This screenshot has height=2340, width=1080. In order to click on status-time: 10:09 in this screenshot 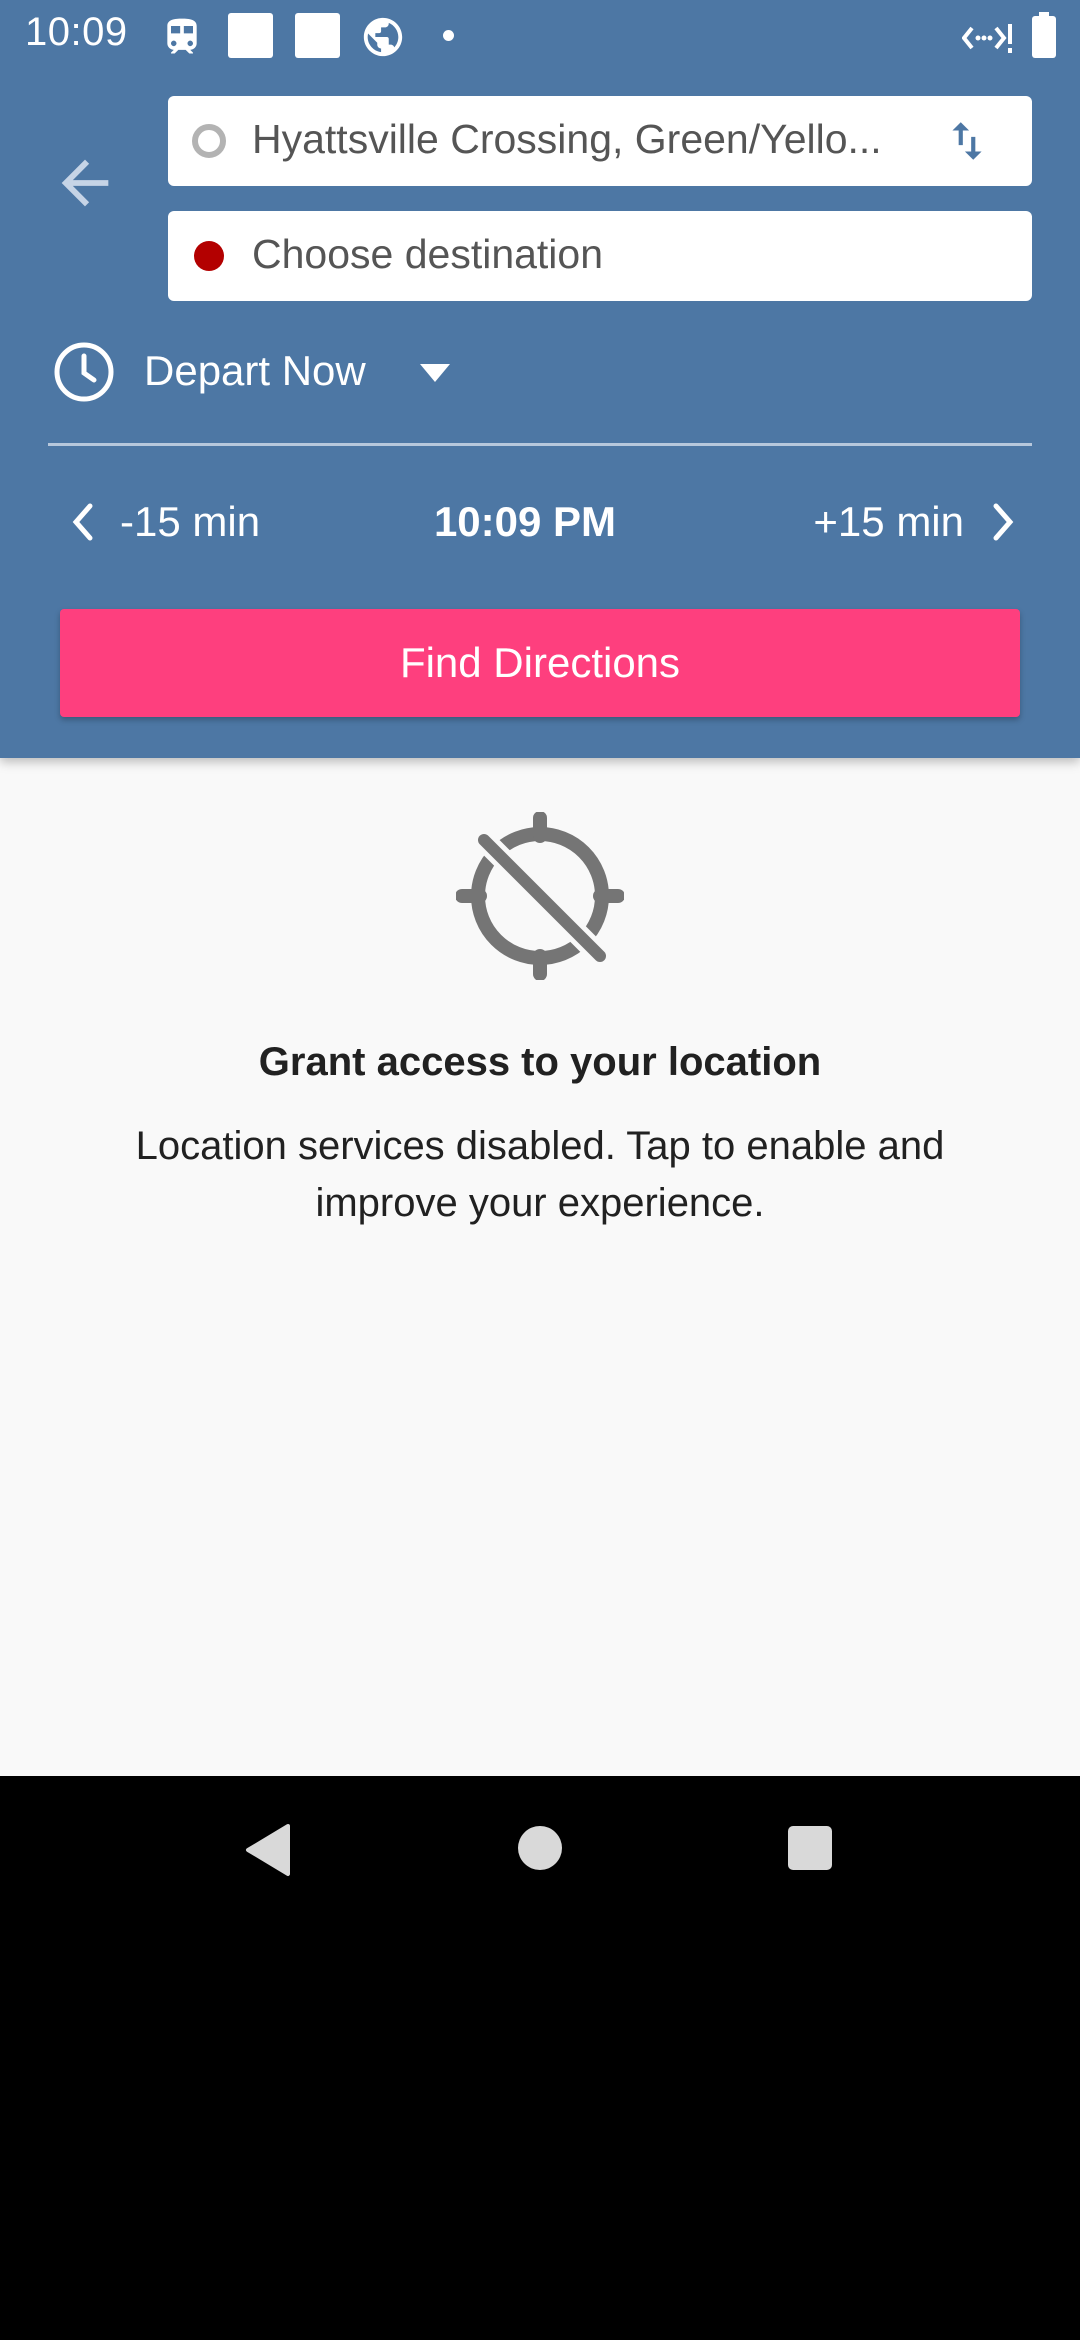, I will do `click(76, 32)`.